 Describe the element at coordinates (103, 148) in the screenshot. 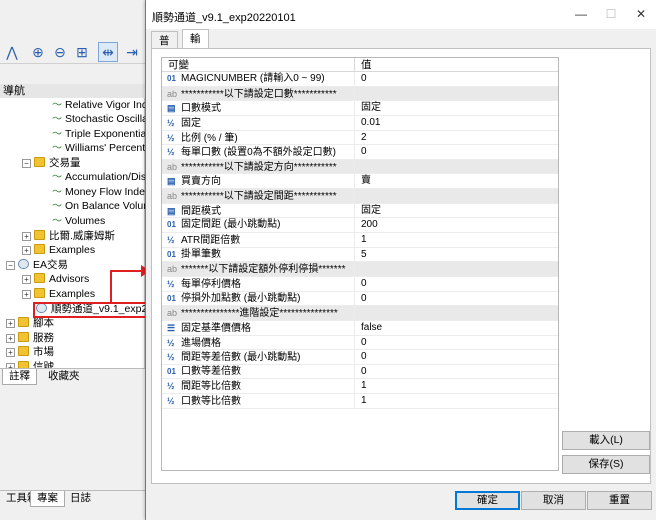

I see `tree-item: 〜 Williams' Percent F` at that location.